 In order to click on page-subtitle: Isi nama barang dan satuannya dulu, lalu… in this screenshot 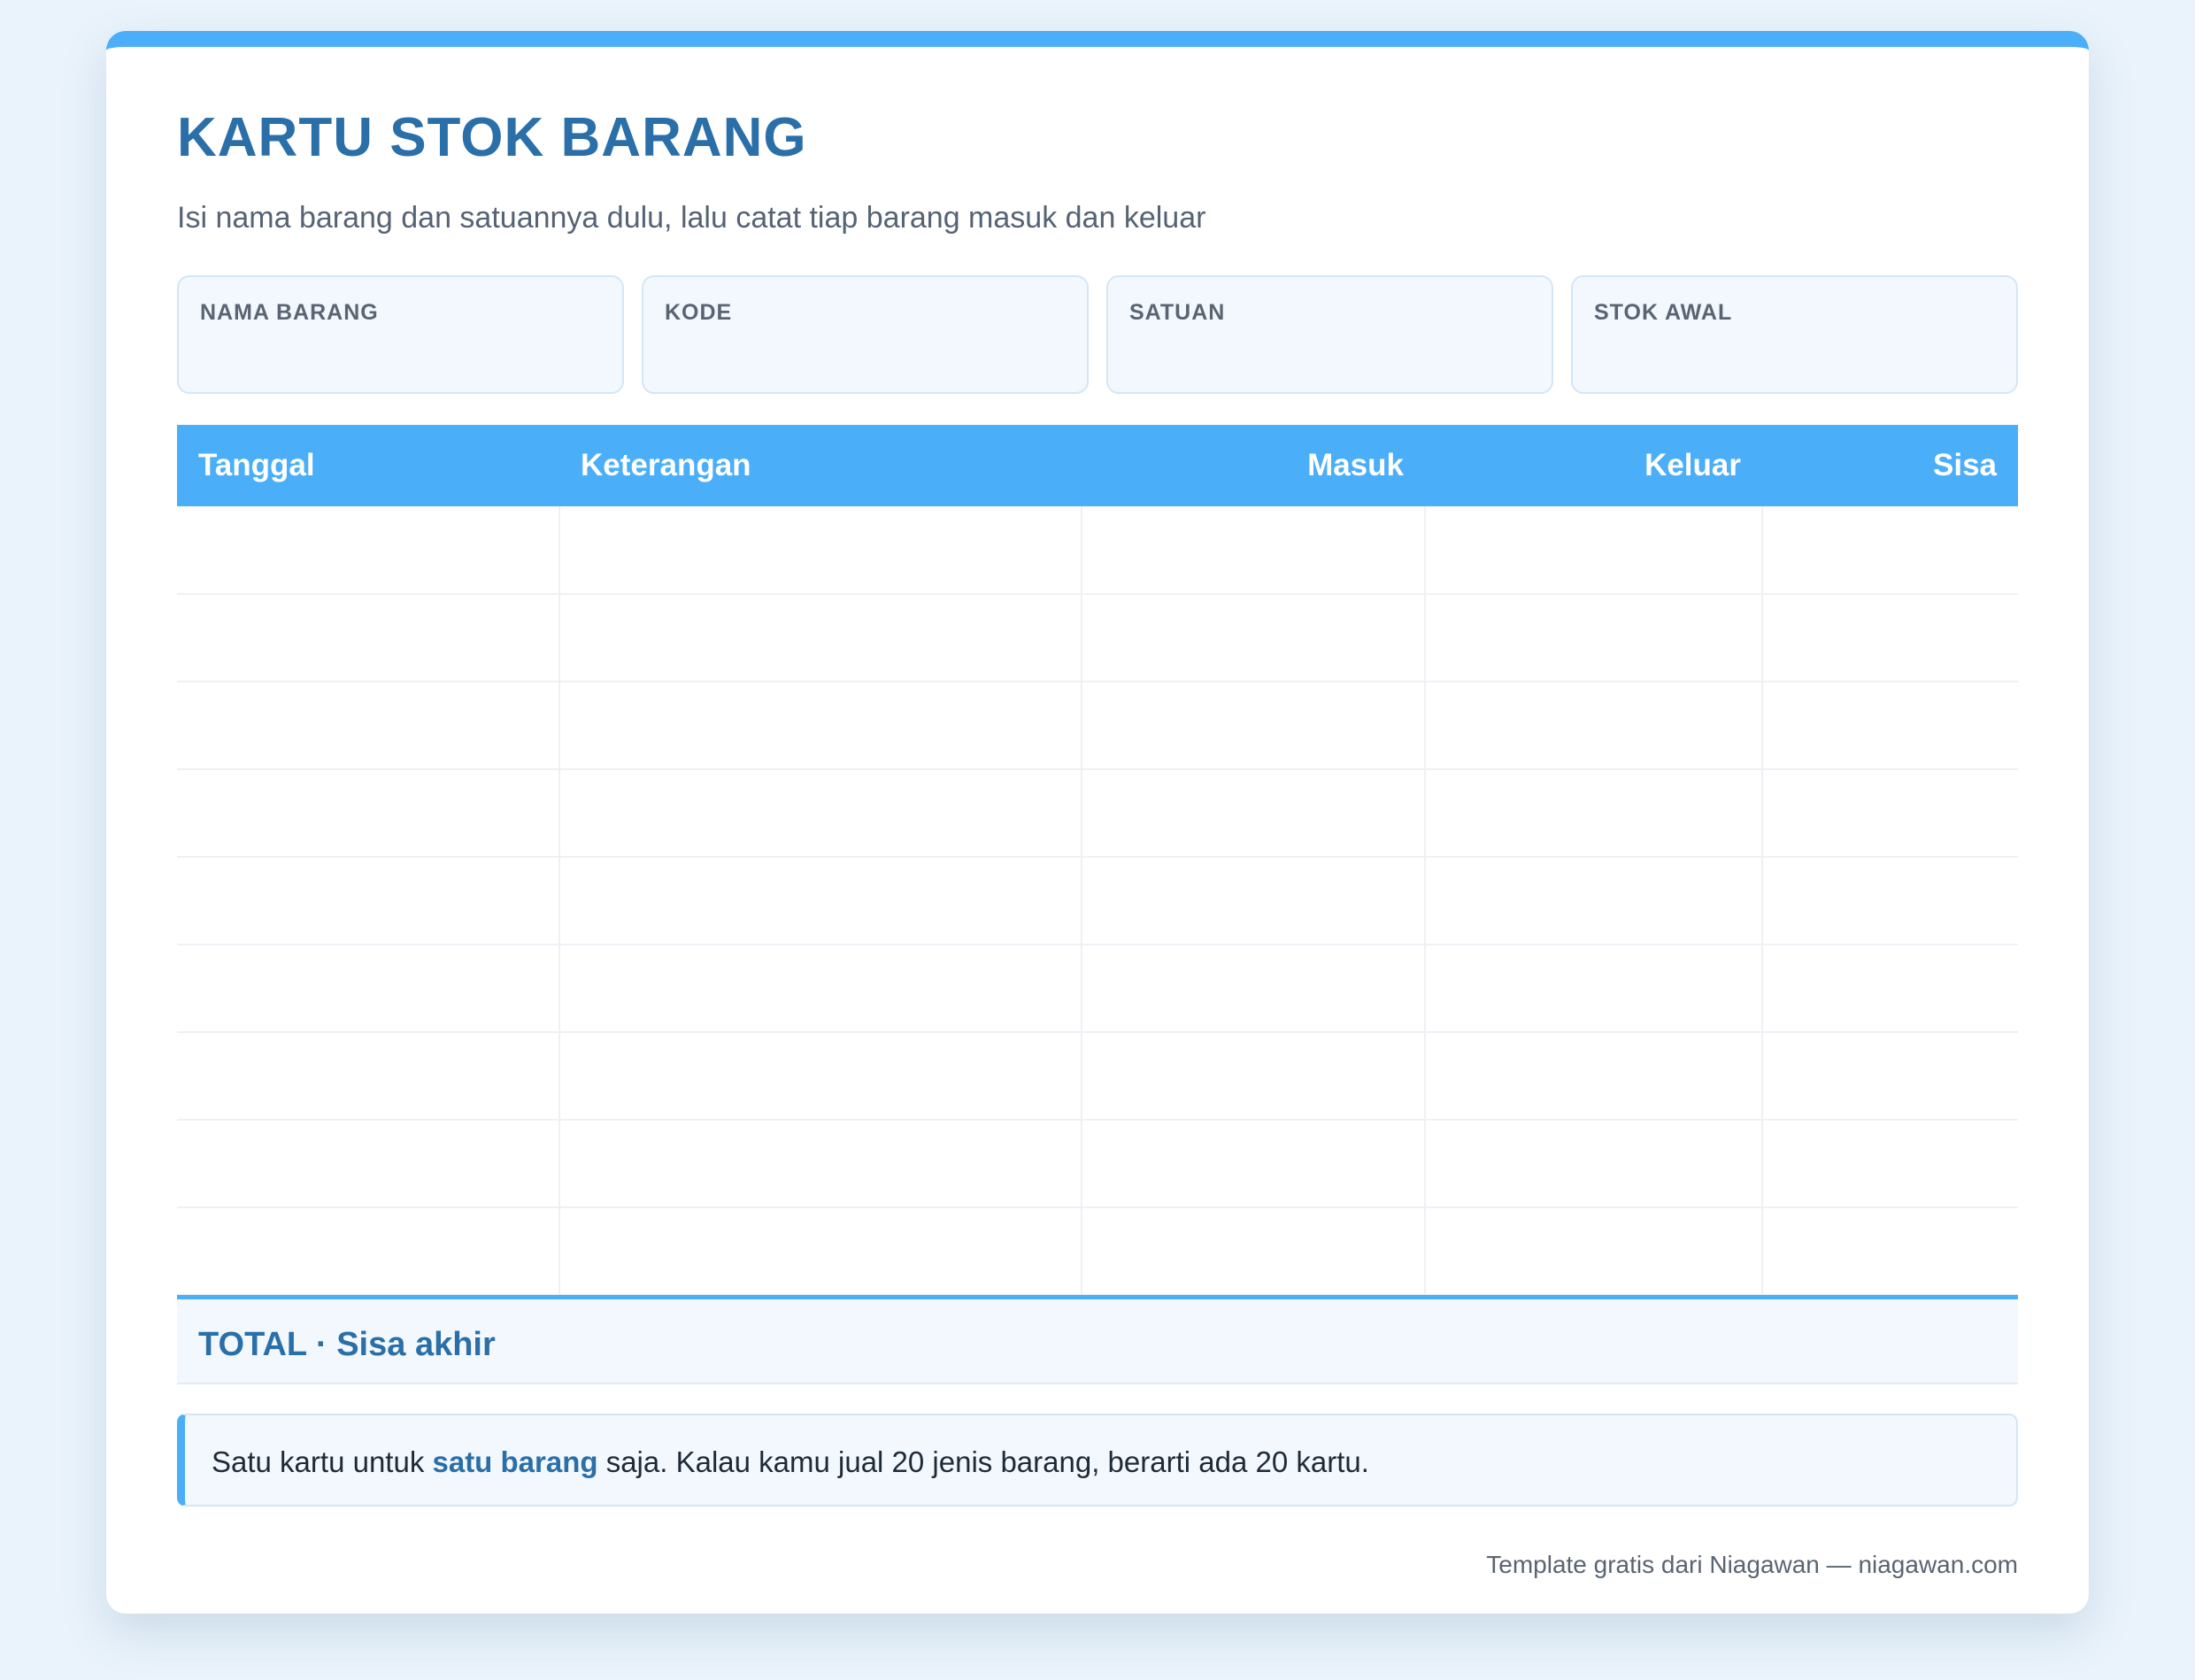, I will do `click(691, 218)`.